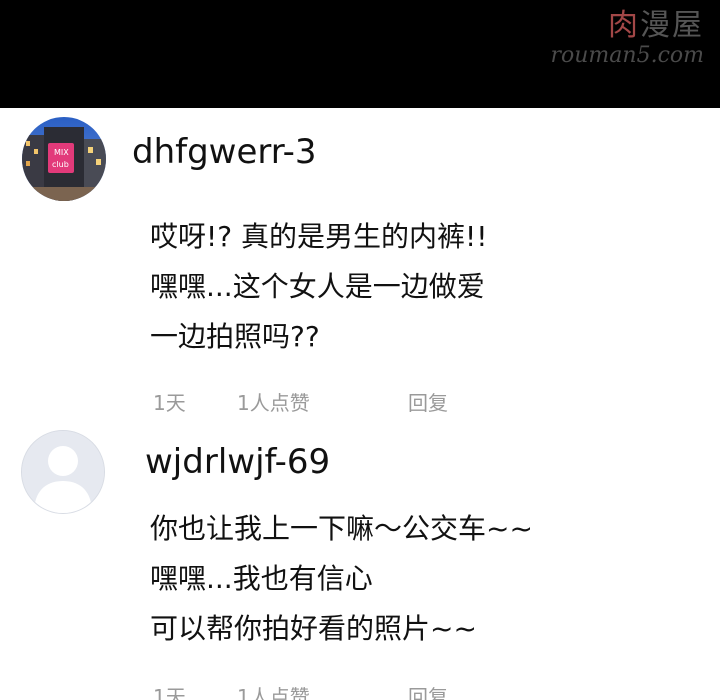  What do you see at coordinates (656, 25) in the screenshot?
I see `watermark-site-name: 肉漫屋` at bounding box center [656, 25].